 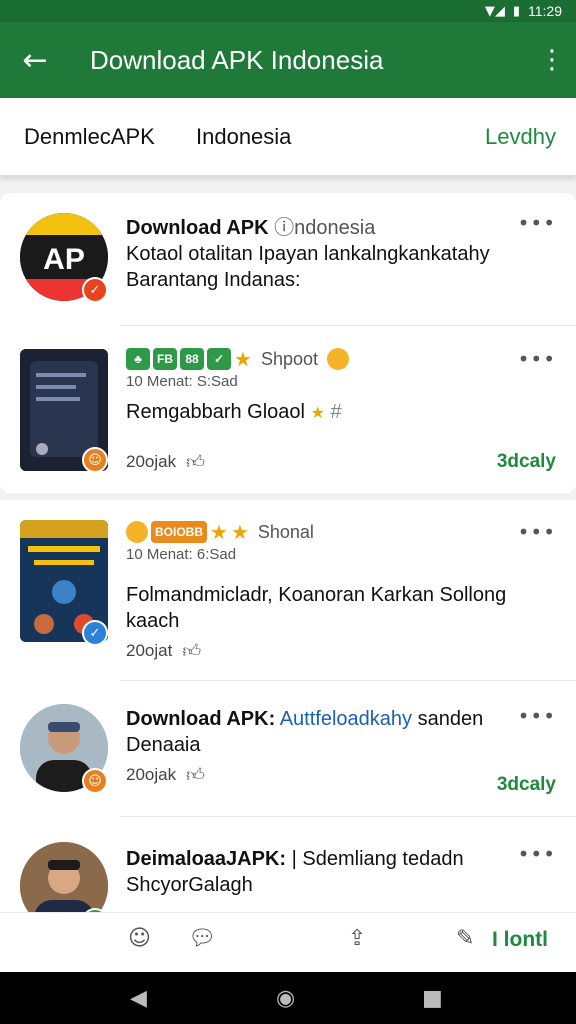 I want to click on nav-home-icon: ◉, so click(x=285, y=998).